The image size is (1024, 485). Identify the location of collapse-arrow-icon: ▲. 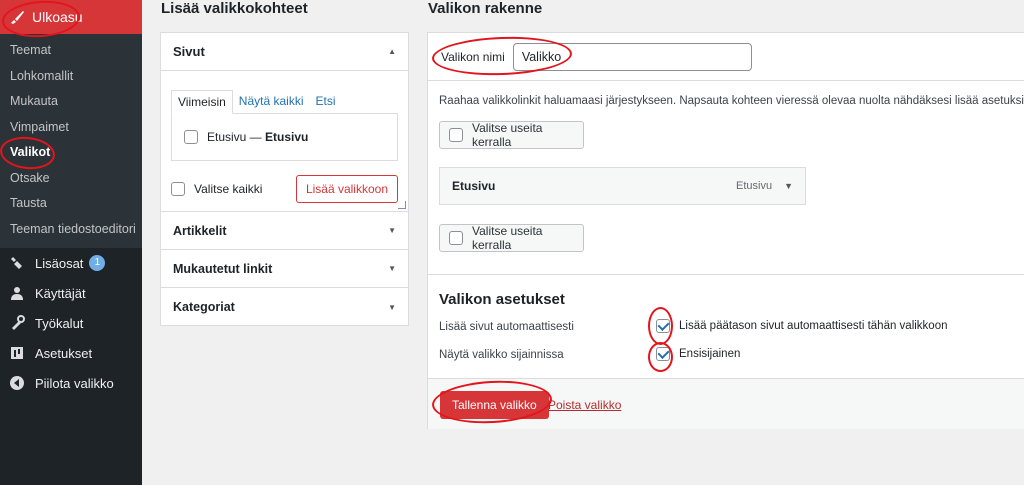
(392, 51).